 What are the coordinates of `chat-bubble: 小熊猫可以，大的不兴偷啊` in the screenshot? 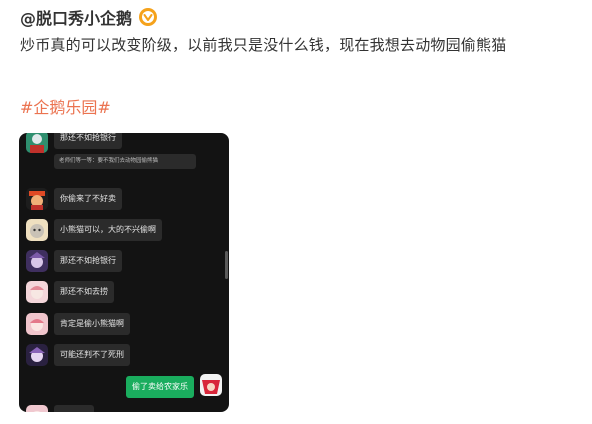 It's located at (108, 230).